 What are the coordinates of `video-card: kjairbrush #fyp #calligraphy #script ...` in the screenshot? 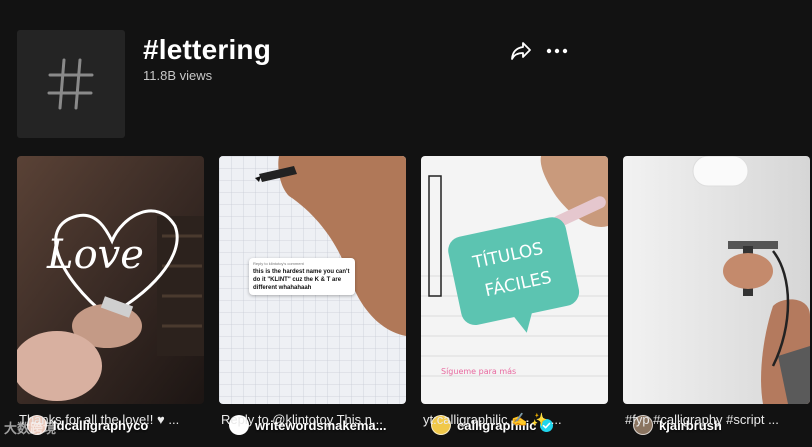 It's located at (716, 301).